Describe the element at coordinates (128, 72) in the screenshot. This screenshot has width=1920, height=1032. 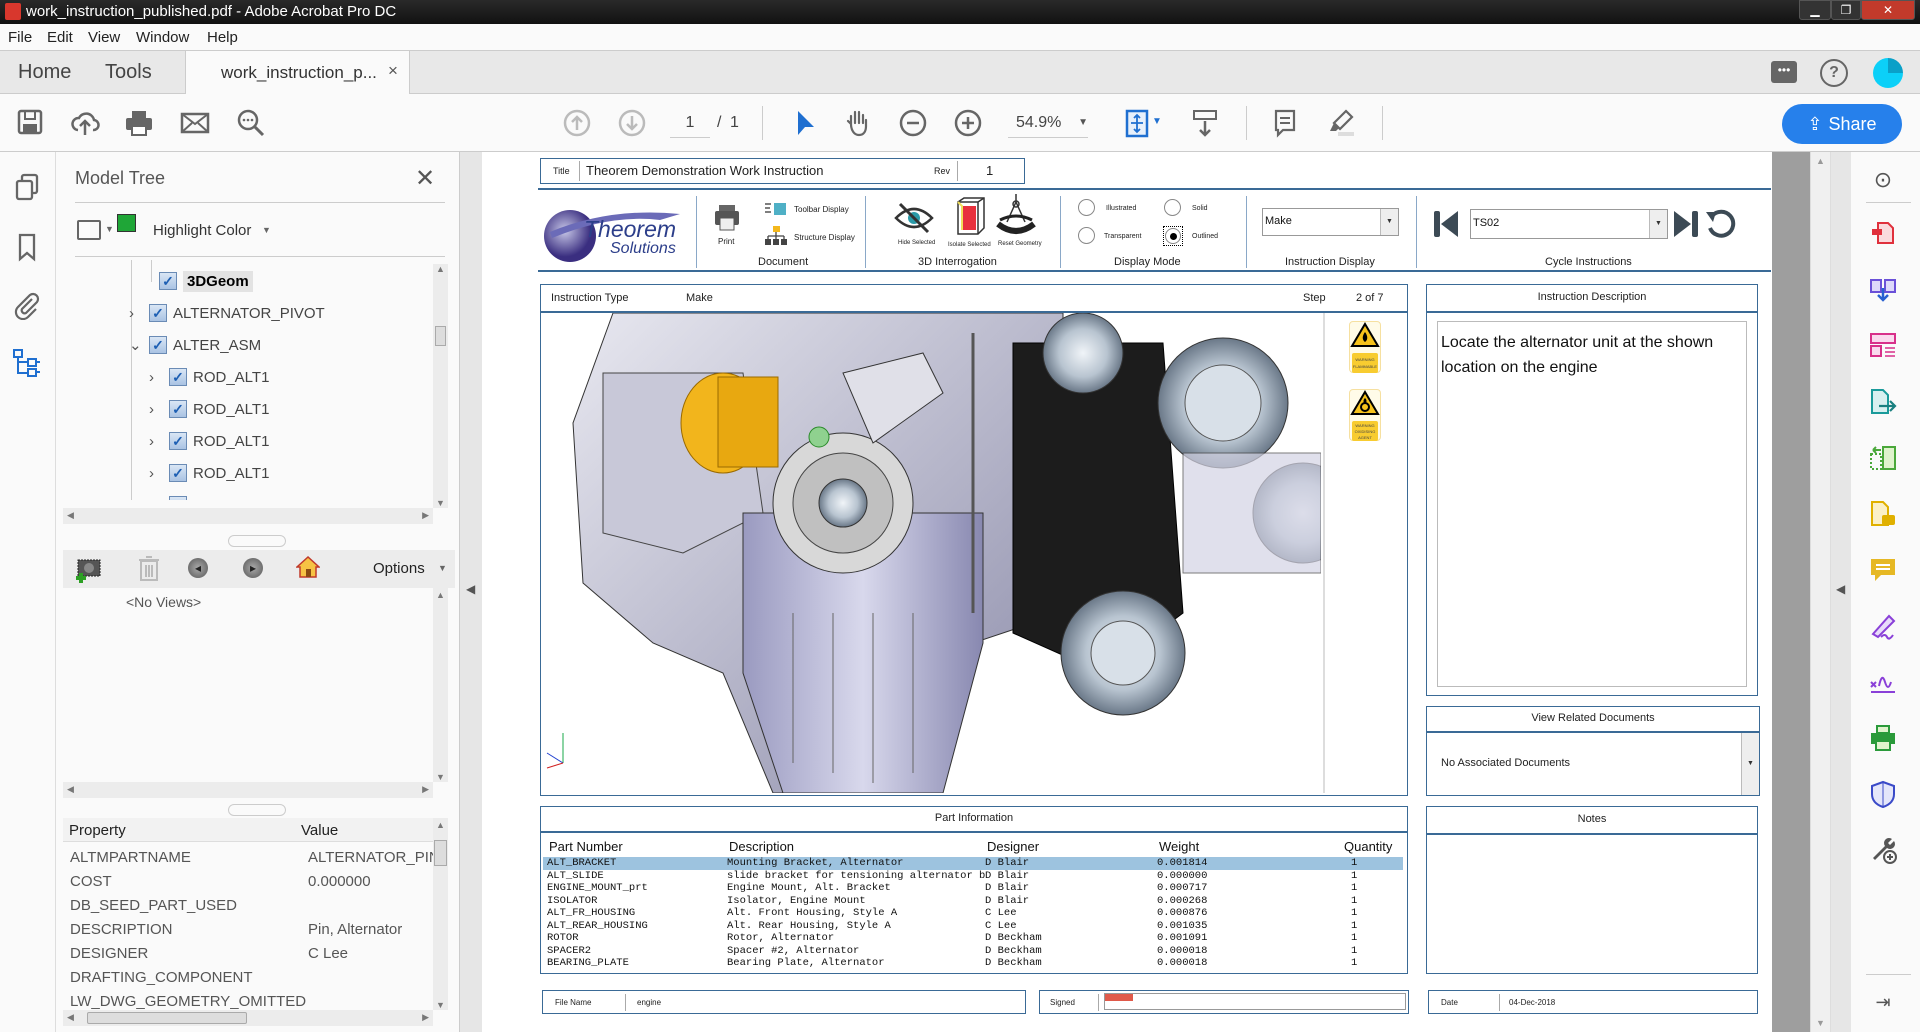
I see `tab-tools: Tools` at that location.